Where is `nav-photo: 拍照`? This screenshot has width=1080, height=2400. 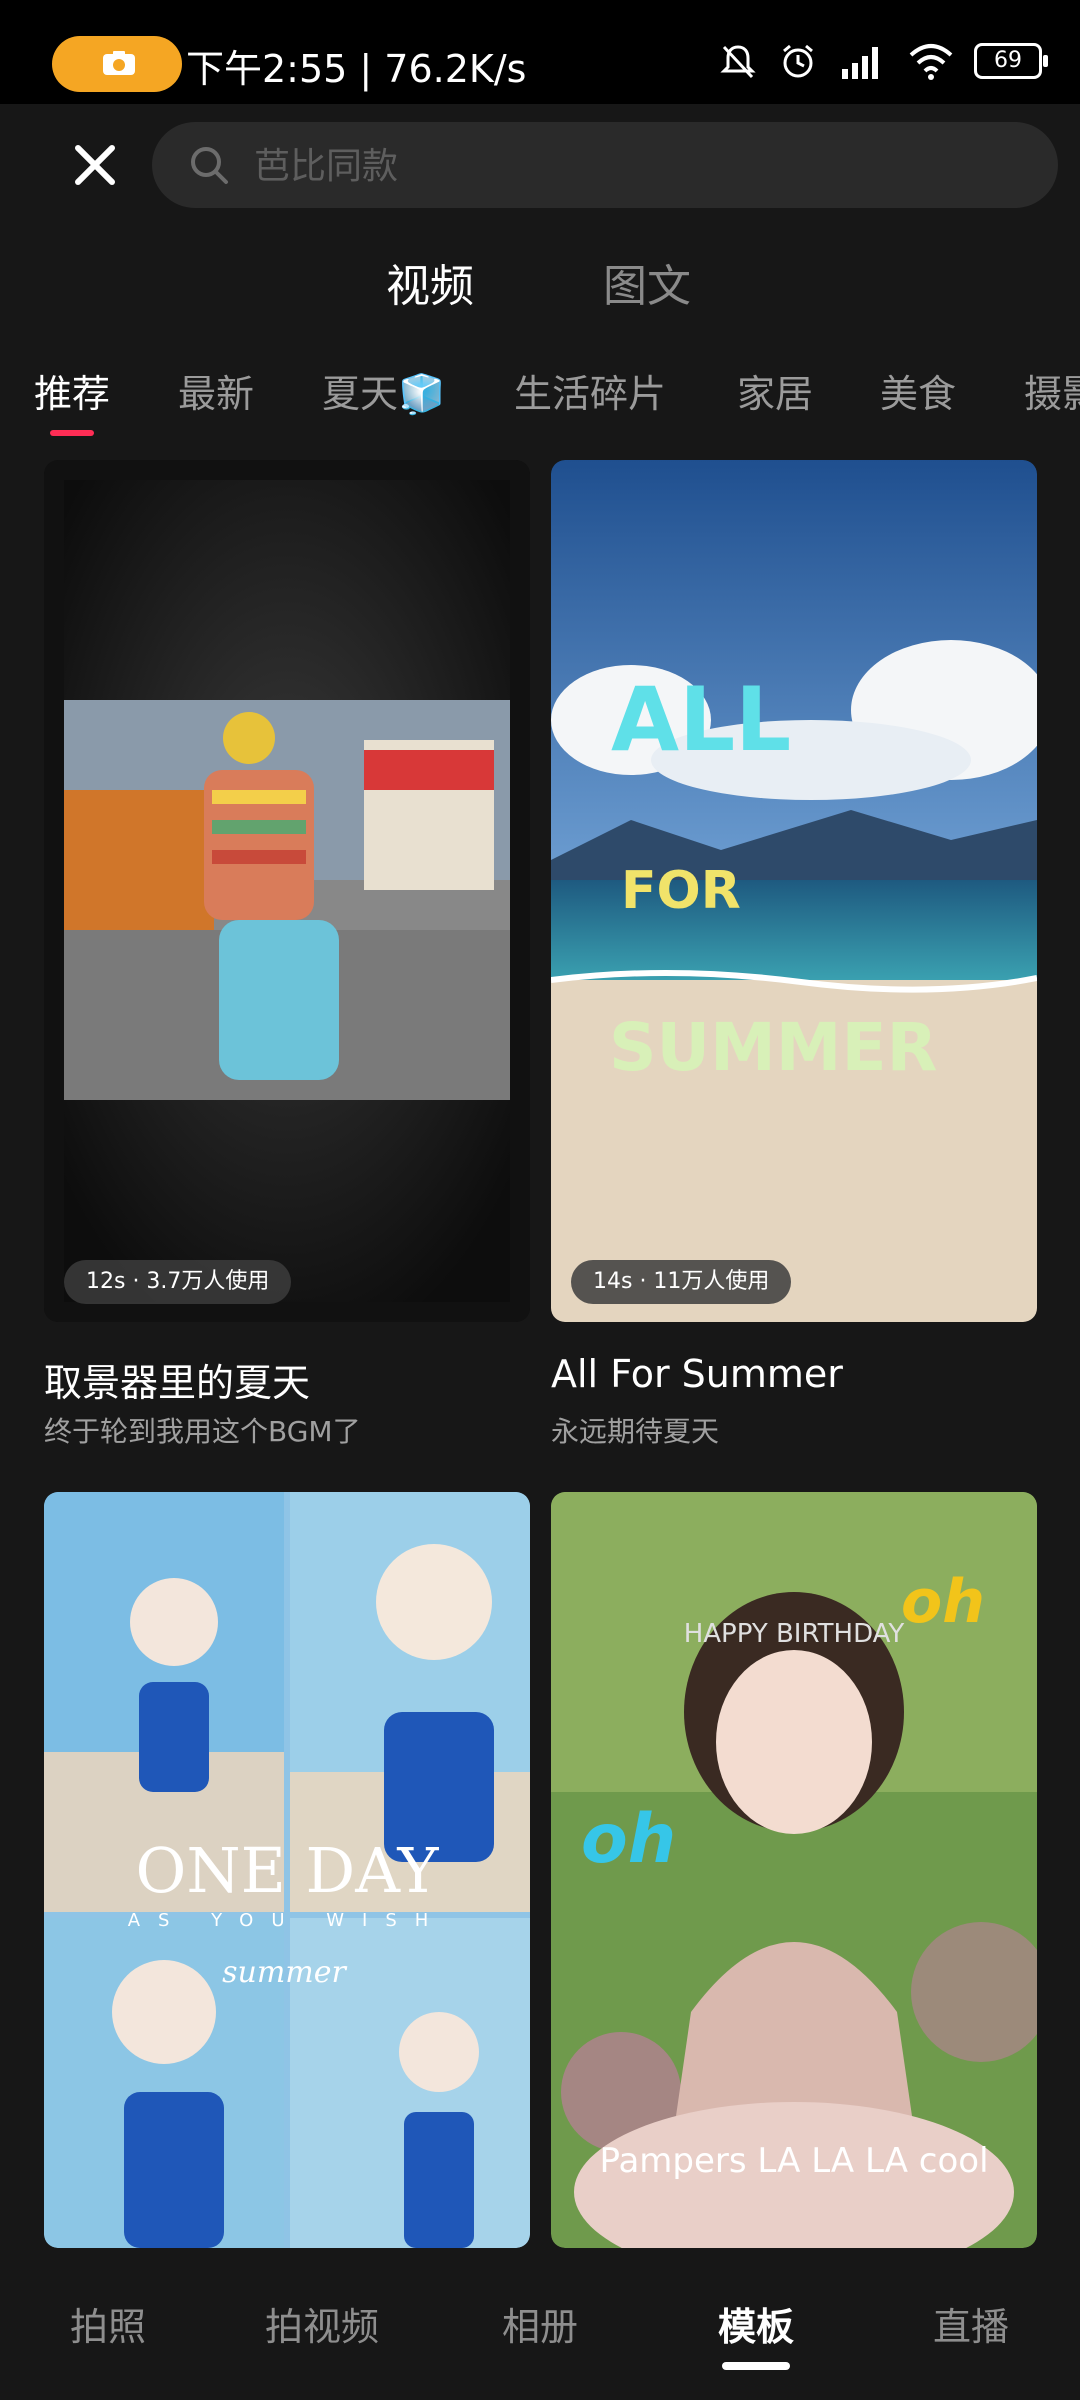 nav-photo: 拍照 is located at coordinates (108, 2323).